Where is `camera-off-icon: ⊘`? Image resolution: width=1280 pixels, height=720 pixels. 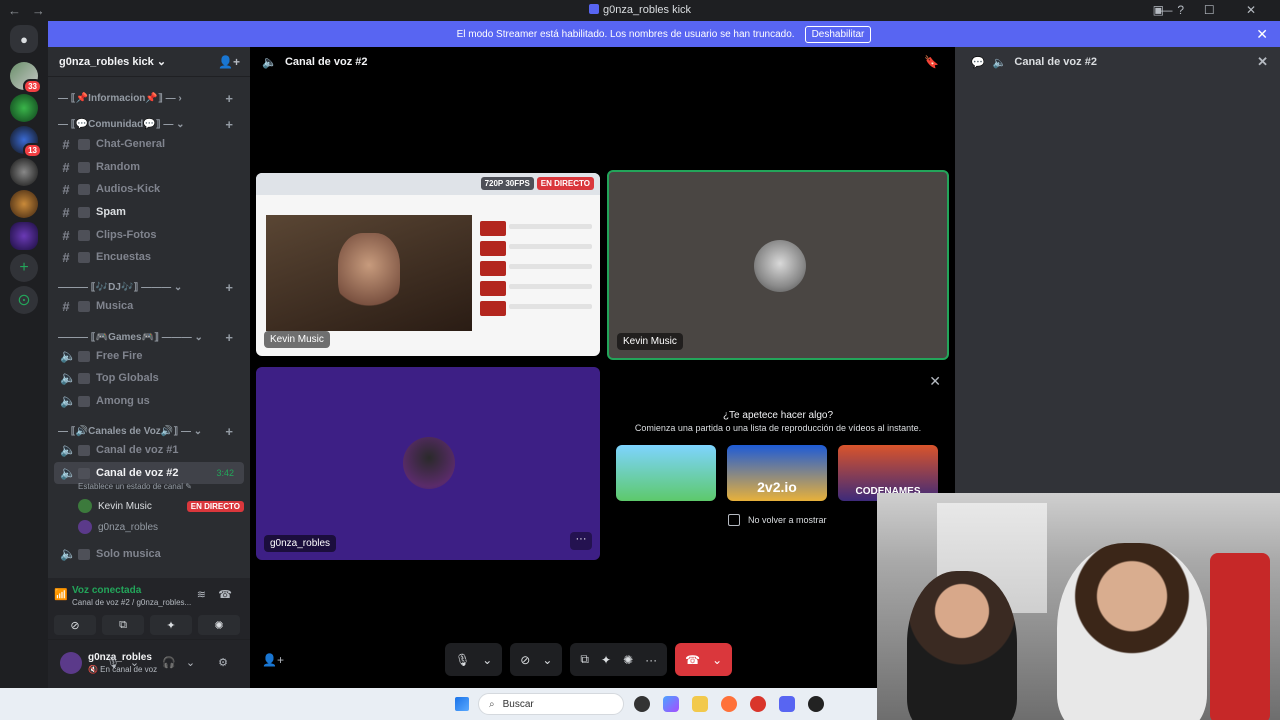 camera-off-icon: ⊘ is located at coordinates (525, 660).